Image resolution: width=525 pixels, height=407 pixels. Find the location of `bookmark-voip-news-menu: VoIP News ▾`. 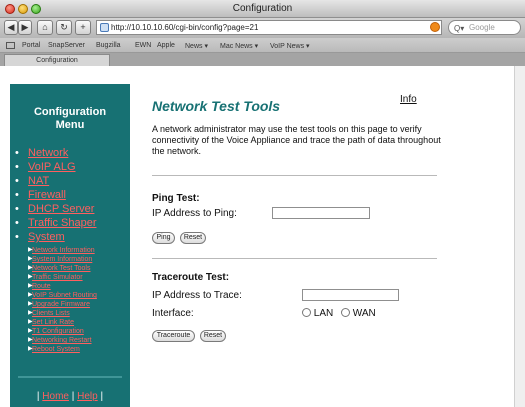

bookmark-voip-news-menu: VoIP News ▾ is located at coordinates (290, 46).